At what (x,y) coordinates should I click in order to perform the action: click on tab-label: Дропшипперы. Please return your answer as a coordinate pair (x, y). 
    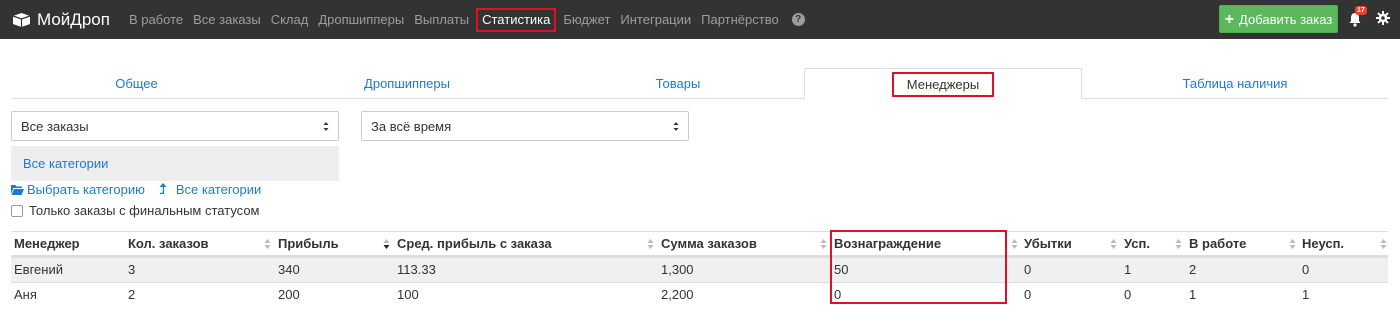
    Looking at the image, I should click on (407, 83).